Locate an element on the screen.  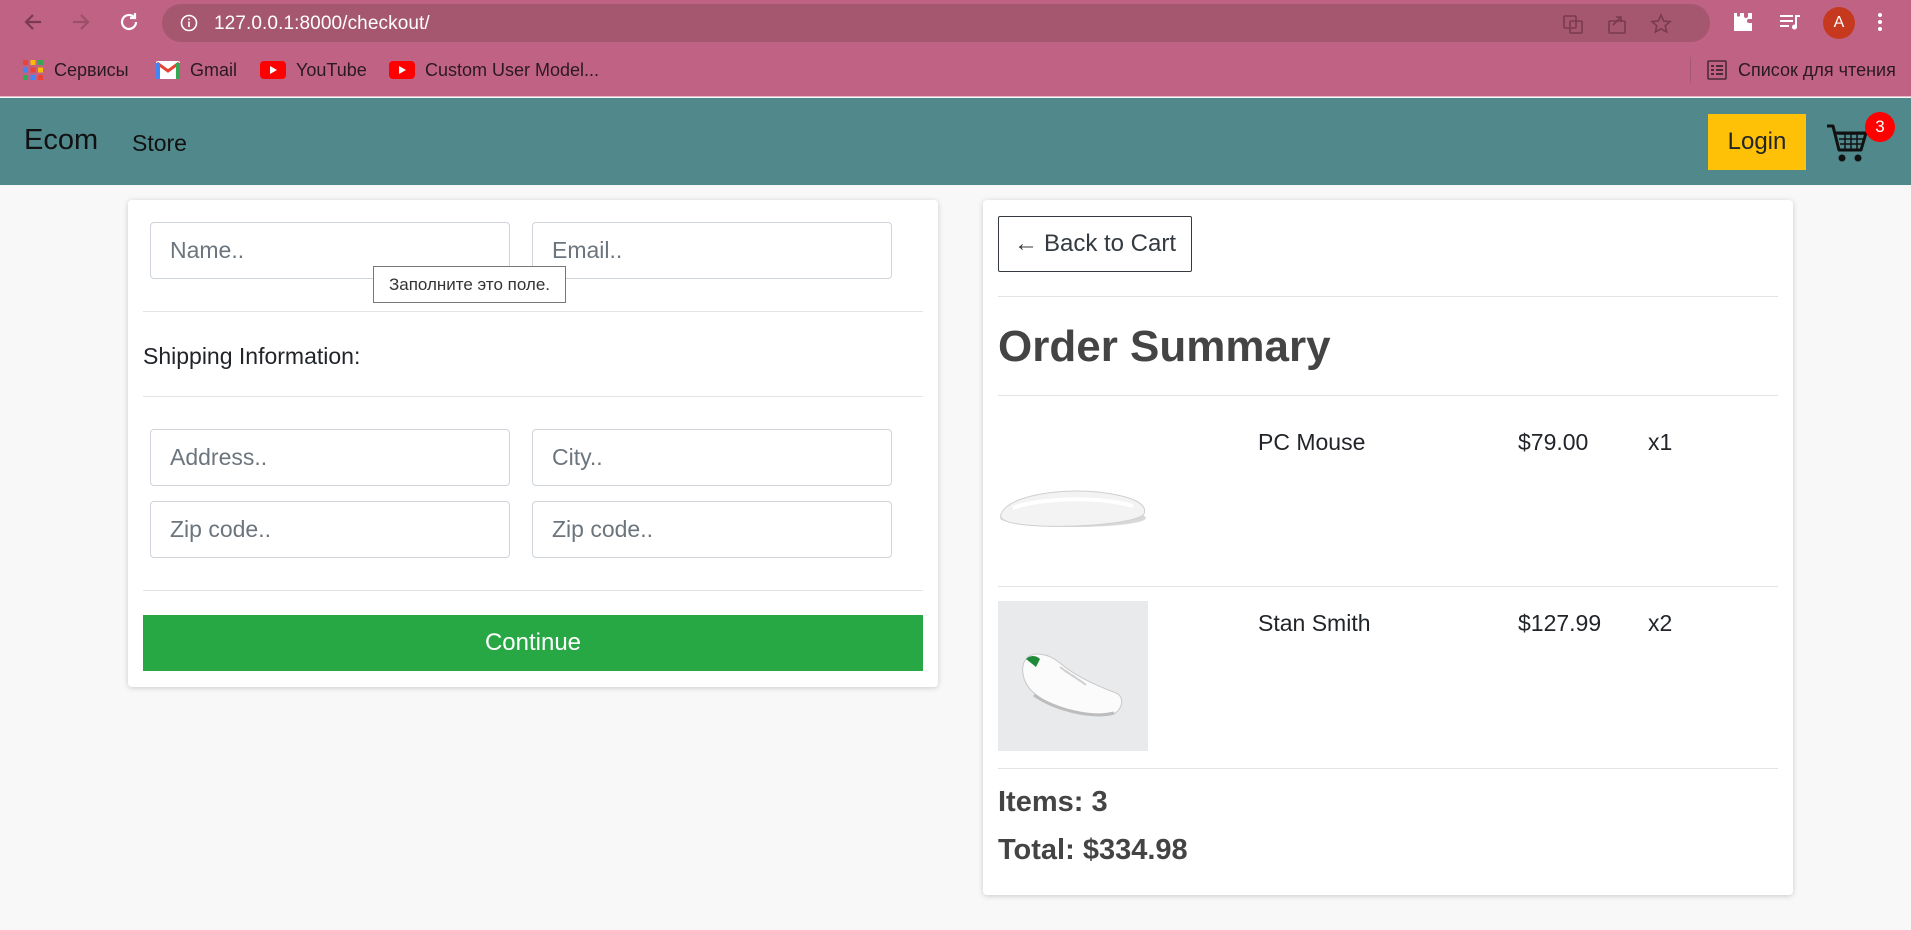
bookmark-label: Gmail is located at coordinates (214, 69).